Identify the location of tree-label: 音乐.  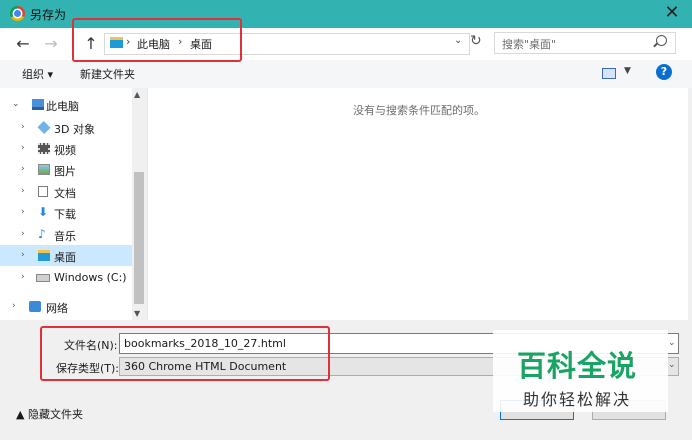
(65, 236).